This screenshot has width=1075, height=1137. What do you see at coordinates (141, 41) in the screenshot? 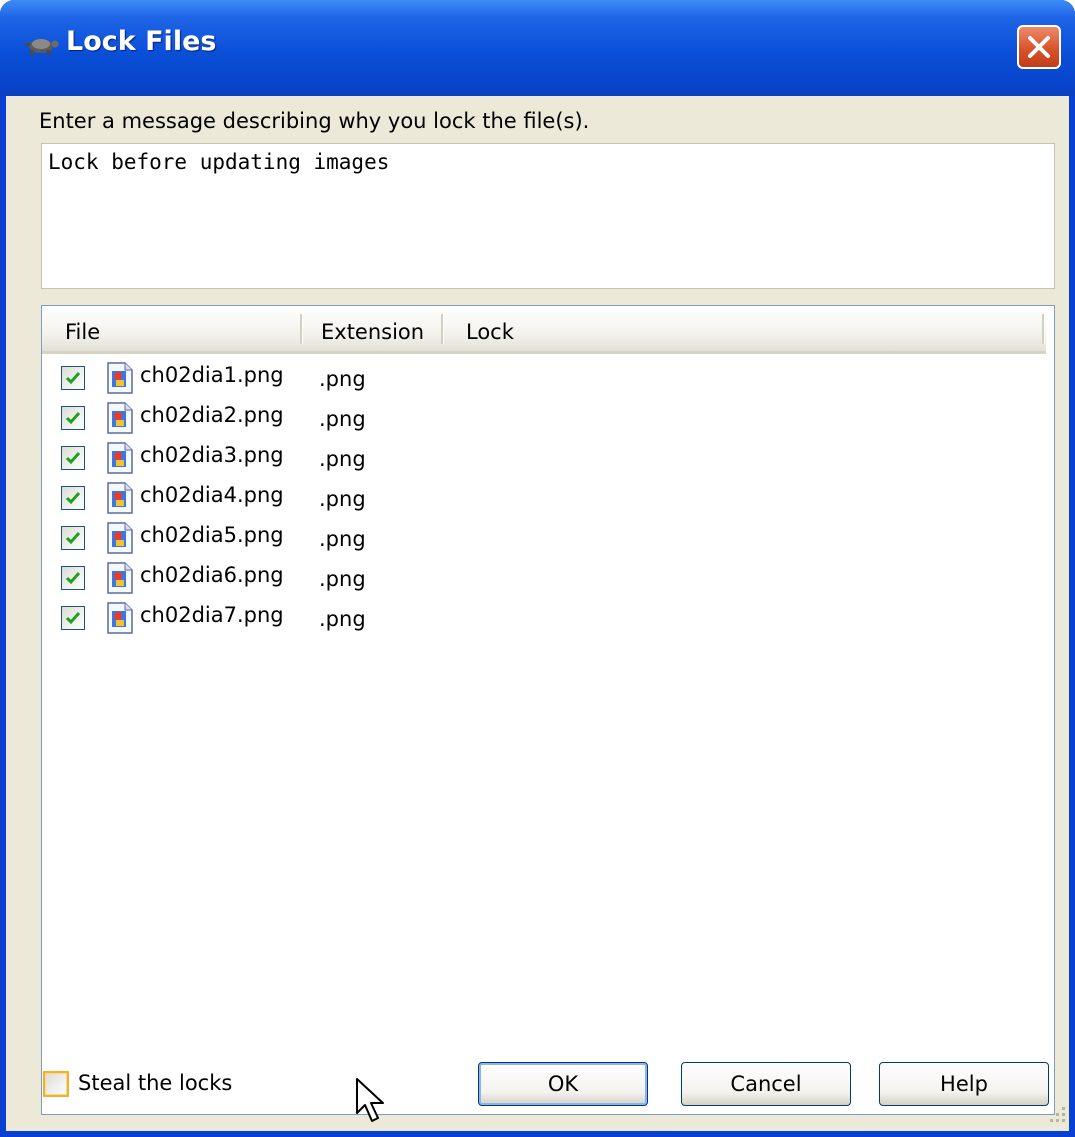
I see `window-title: Lock Files` at bounding box center [141, 41].